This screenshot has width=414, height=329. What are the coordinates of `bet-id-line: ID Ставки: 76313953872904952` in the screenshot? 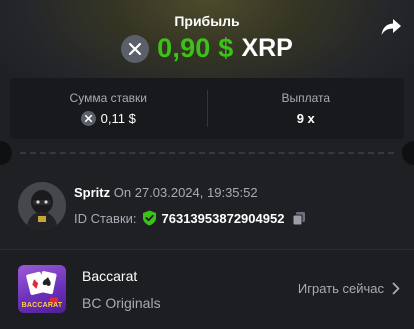 It's located at (190, 218).